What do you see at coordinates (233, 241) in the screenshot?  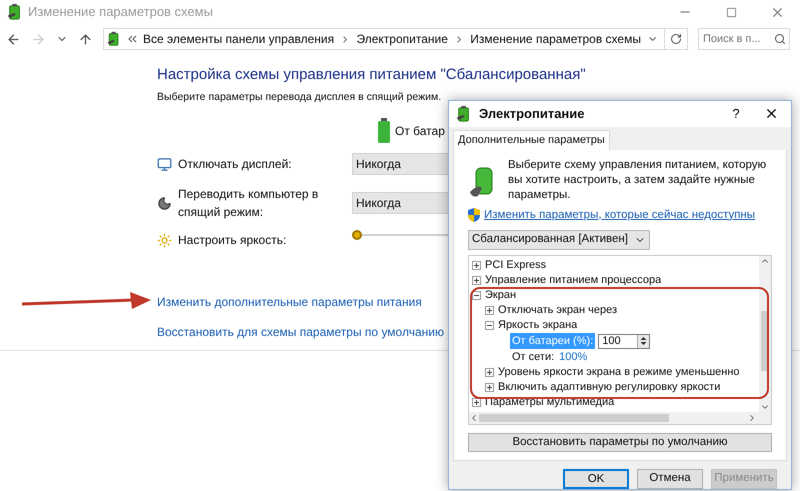 I see `setting-label: Настроить яркость:` at bounding box center [233, 241].